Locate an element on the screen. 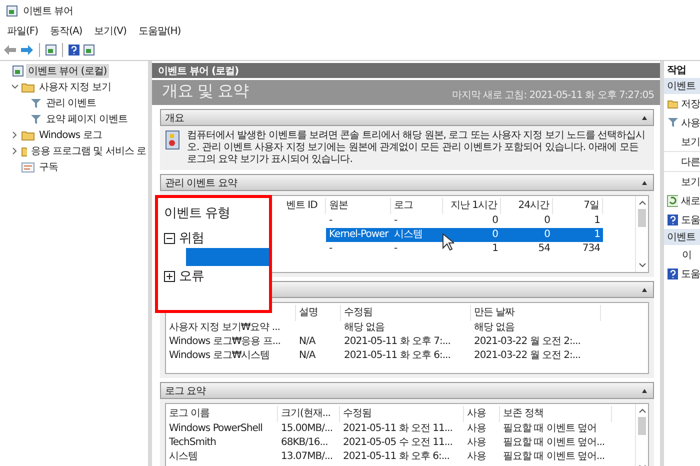 The image size is (700, 466). table-row: Windows PowerShell 15.00MB/... 2021-05-11 화 오전 11... 사용 필요할 때 이벤트 덮어 is located at coordinates (400, 429).